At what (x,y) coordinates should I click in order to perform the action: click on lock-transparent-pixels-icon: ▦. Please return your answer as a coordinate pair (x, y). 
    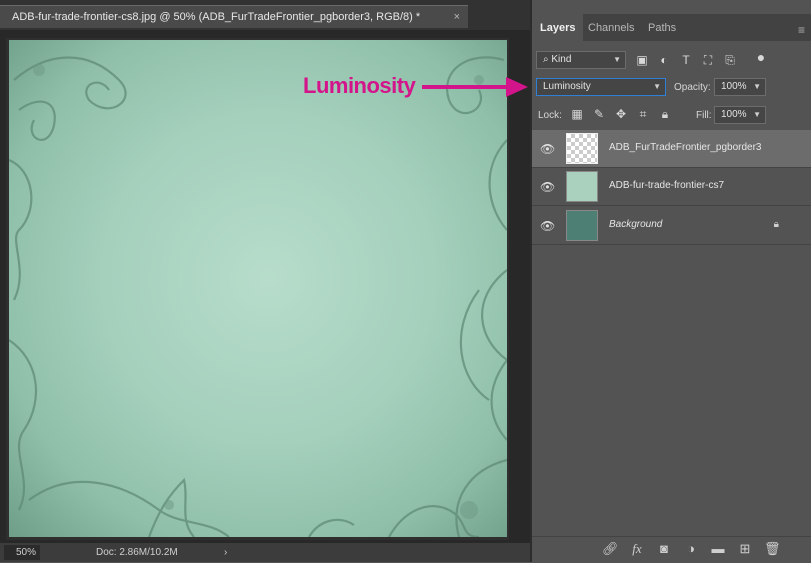
    Looking at the image, I should click on (577, 114).